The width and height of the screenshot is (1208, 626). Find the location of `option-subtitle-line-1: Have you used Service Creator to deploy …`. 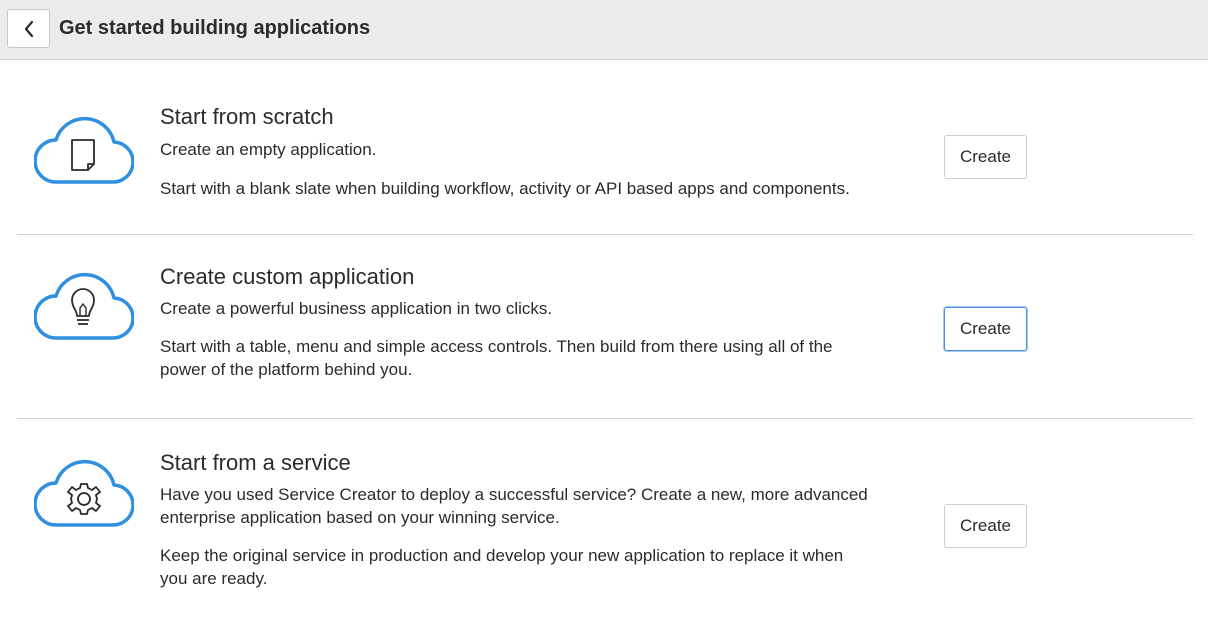

option-subtitle-line-1: Have you used Service Creator to deploy … is located at coordinates (514, 494).